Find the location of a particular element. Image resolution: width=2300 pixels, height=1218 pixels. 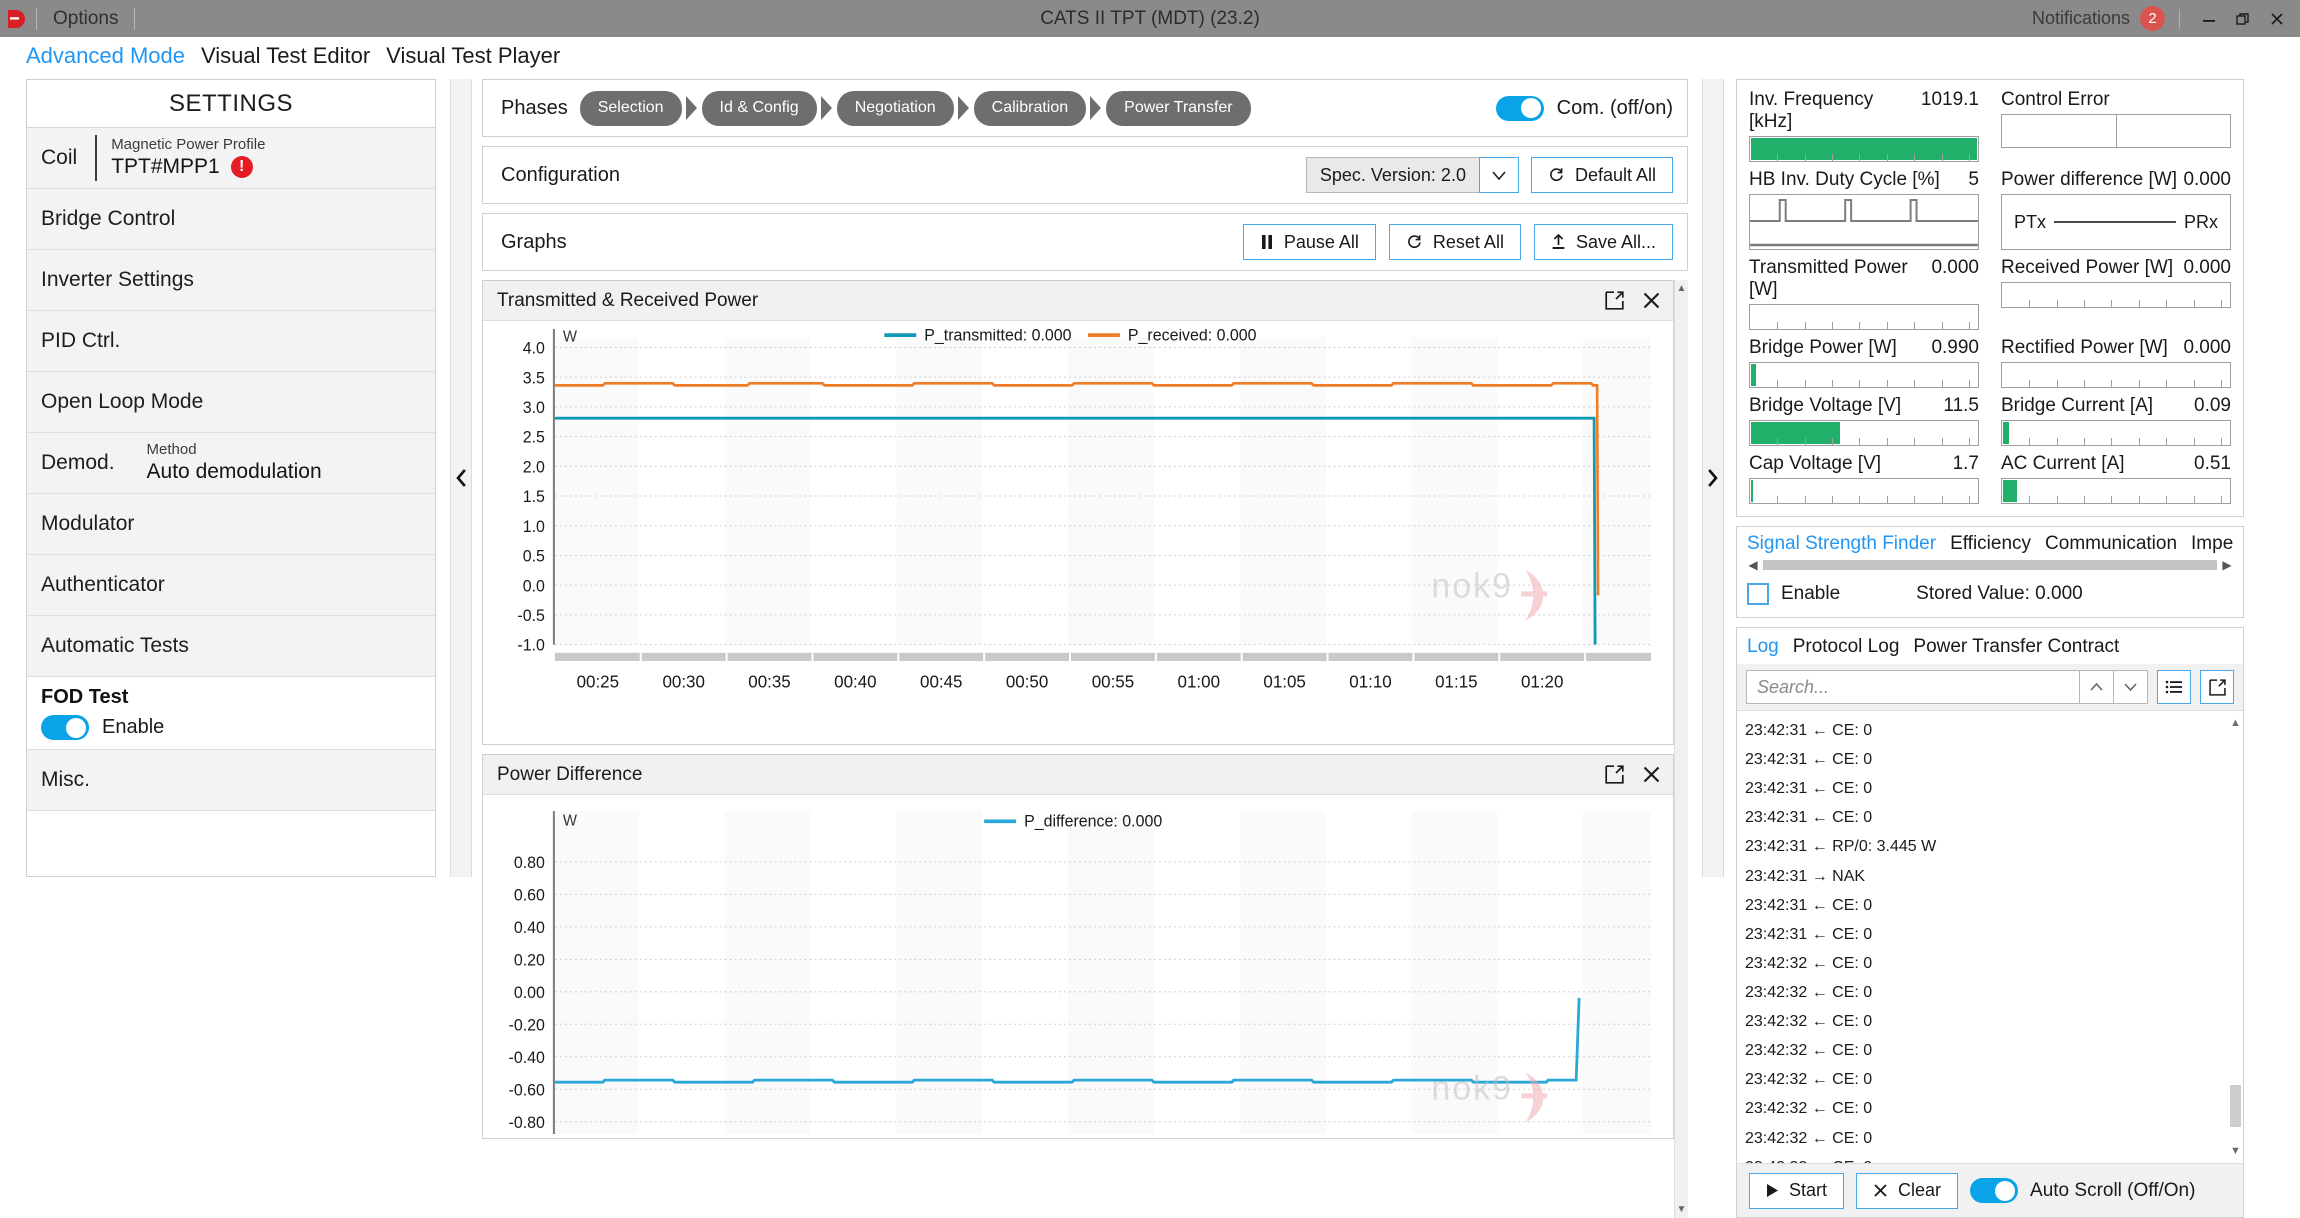

meter-power-difference: Power difference [W] 0.000 PTx PRx is located at coordinates (2116, 209).